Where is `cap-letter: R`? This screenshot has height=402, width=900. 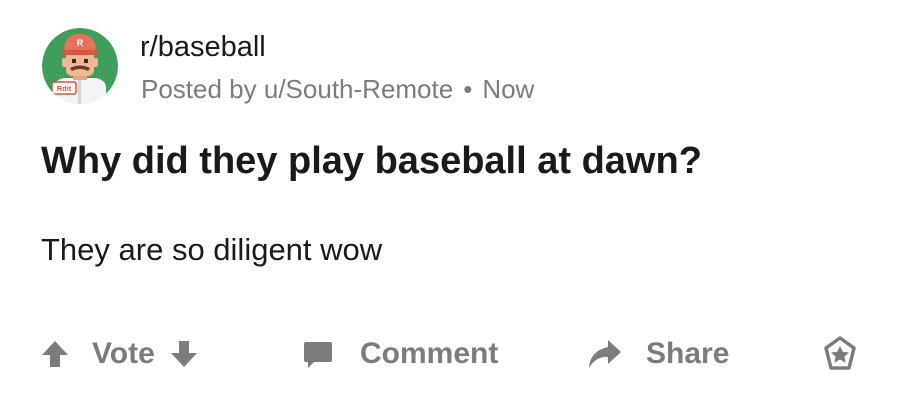
cap-letter: R is located at coordinates (80, 43).